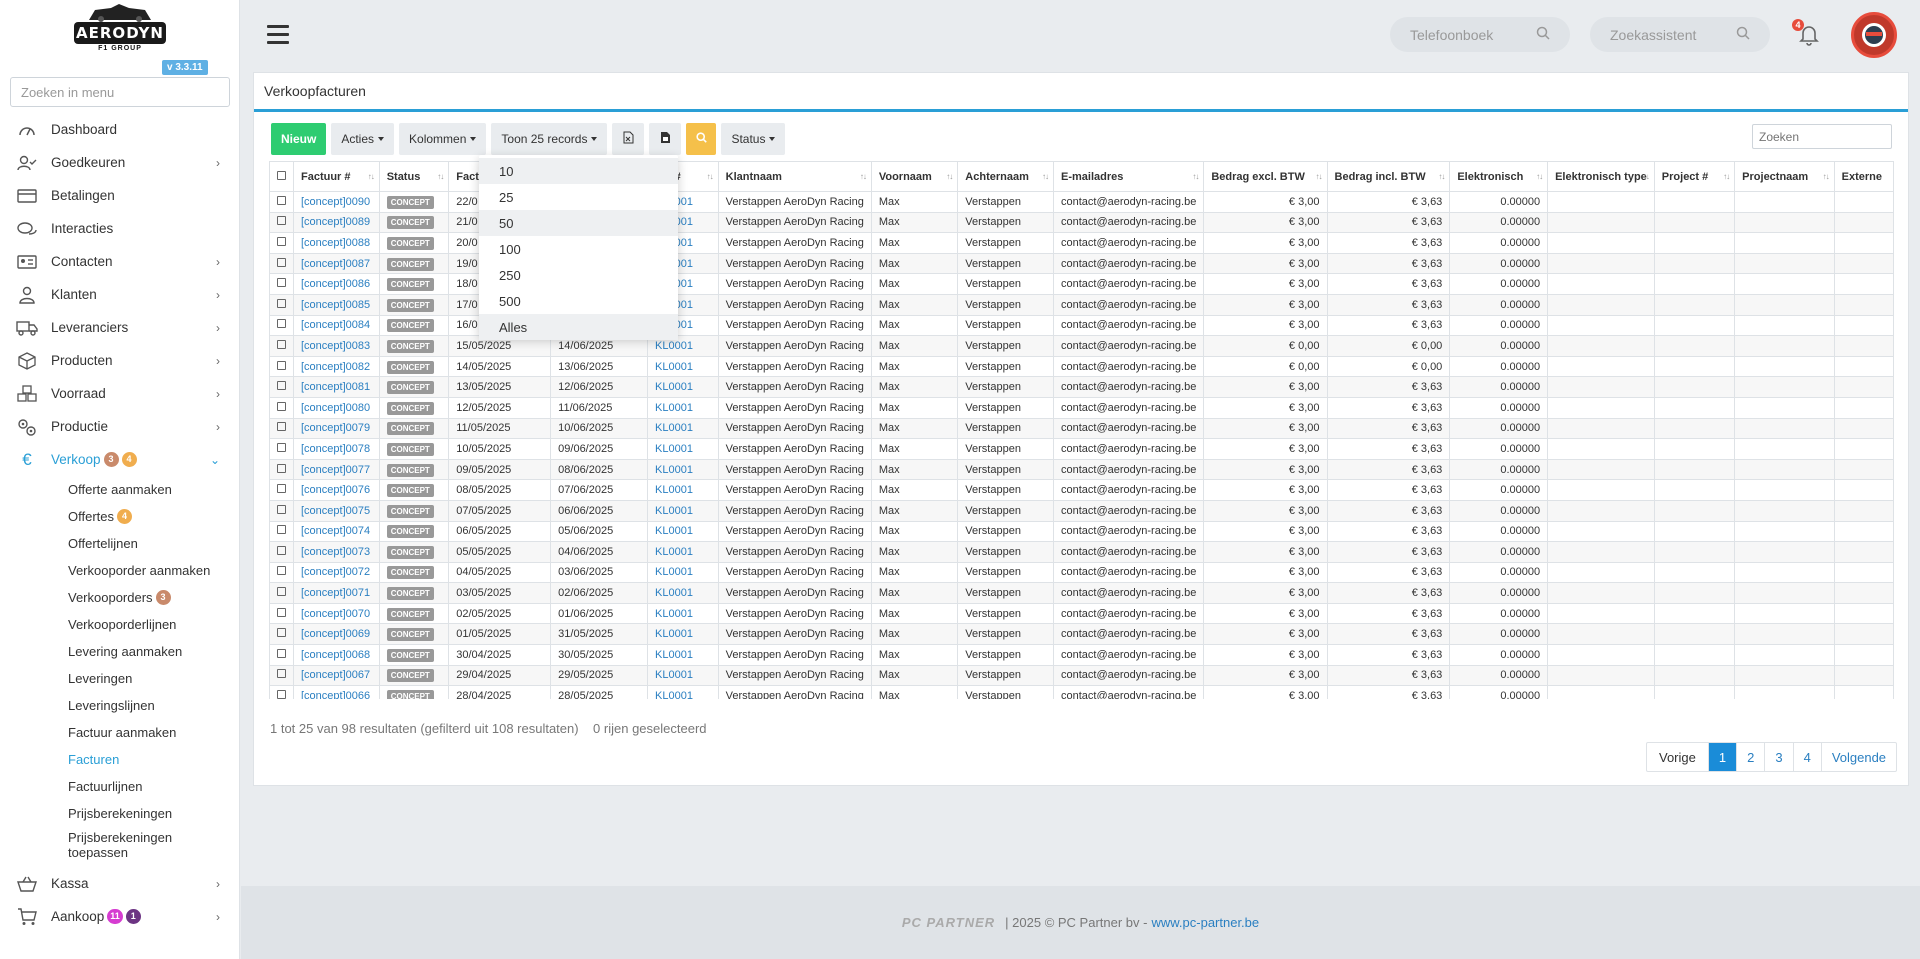 The image size is (1920, 959). What do you see at coordinates (336, 593) in the screenshot?
I see `invoice-number-link: [concept]0071` at bounding box center [336, 593].